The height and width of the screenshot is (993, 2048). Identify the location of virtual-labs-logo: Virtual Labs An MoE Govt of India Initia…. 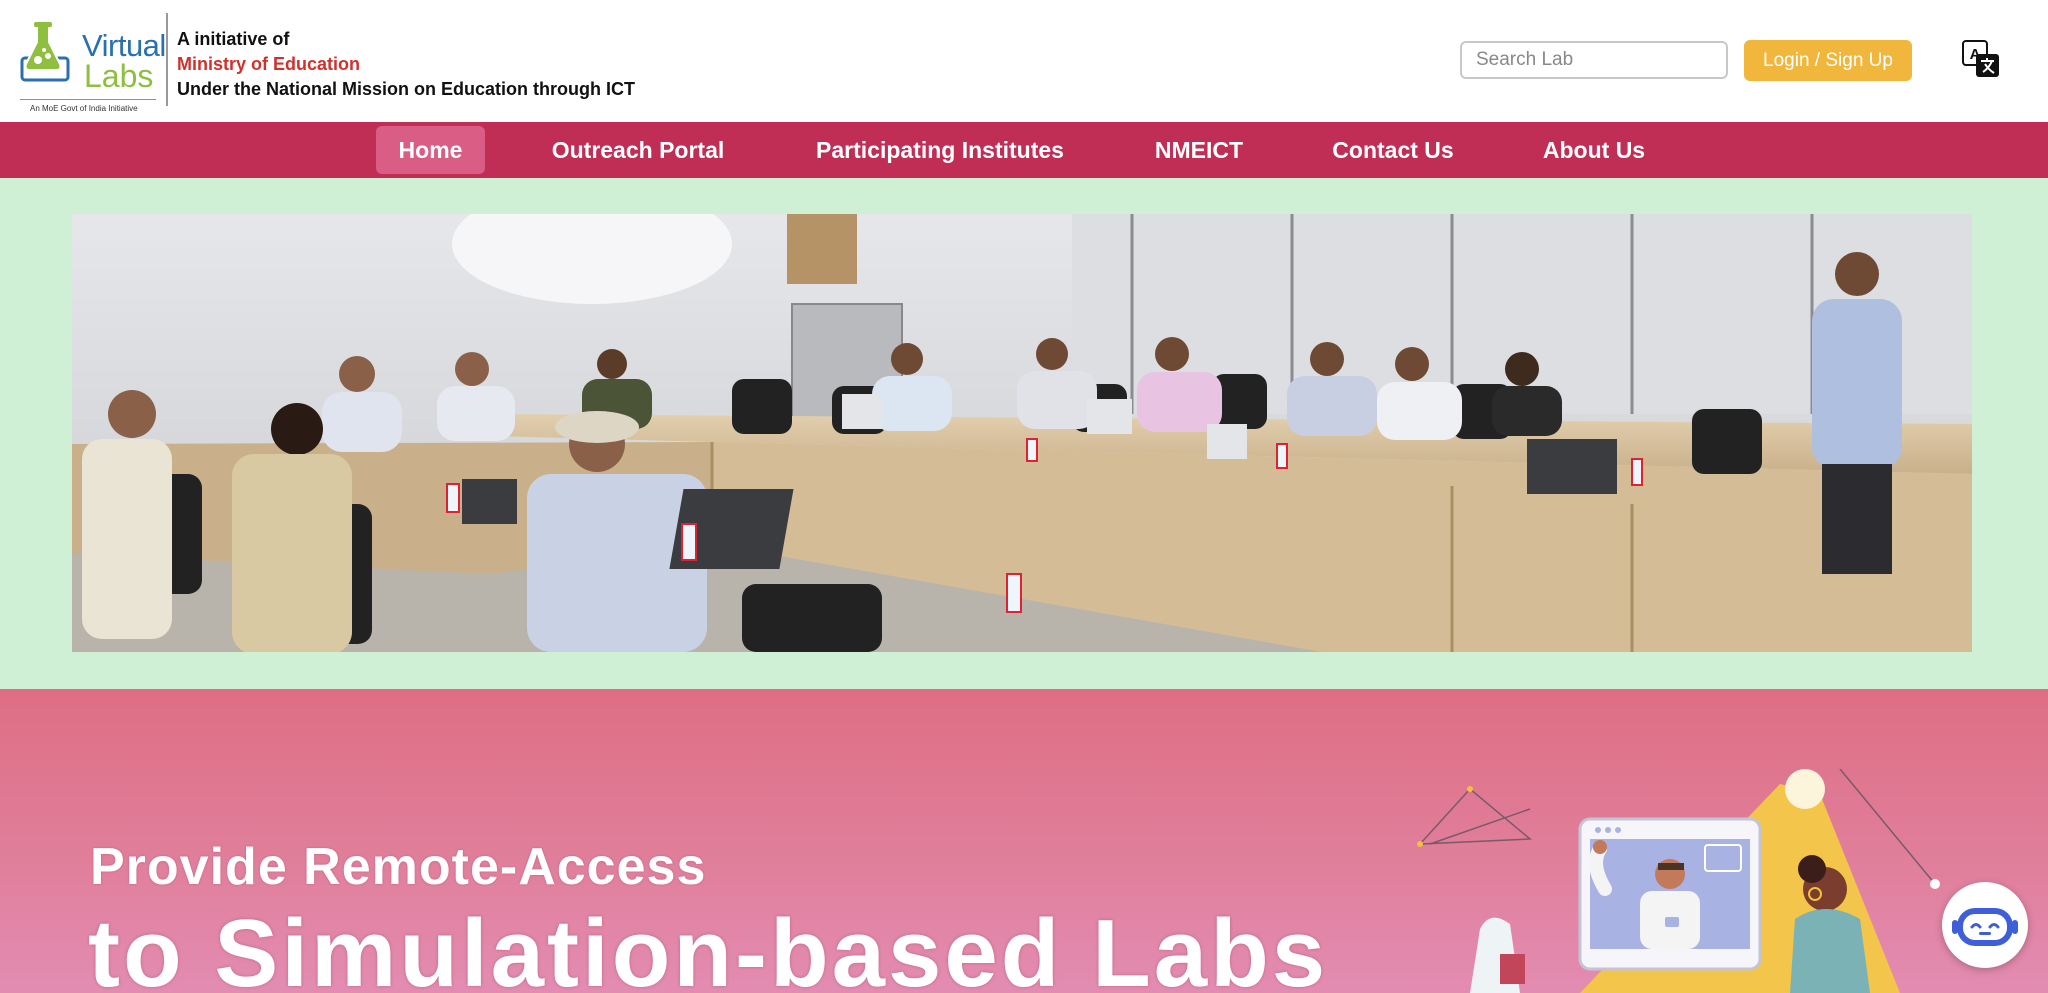
(92, 65).